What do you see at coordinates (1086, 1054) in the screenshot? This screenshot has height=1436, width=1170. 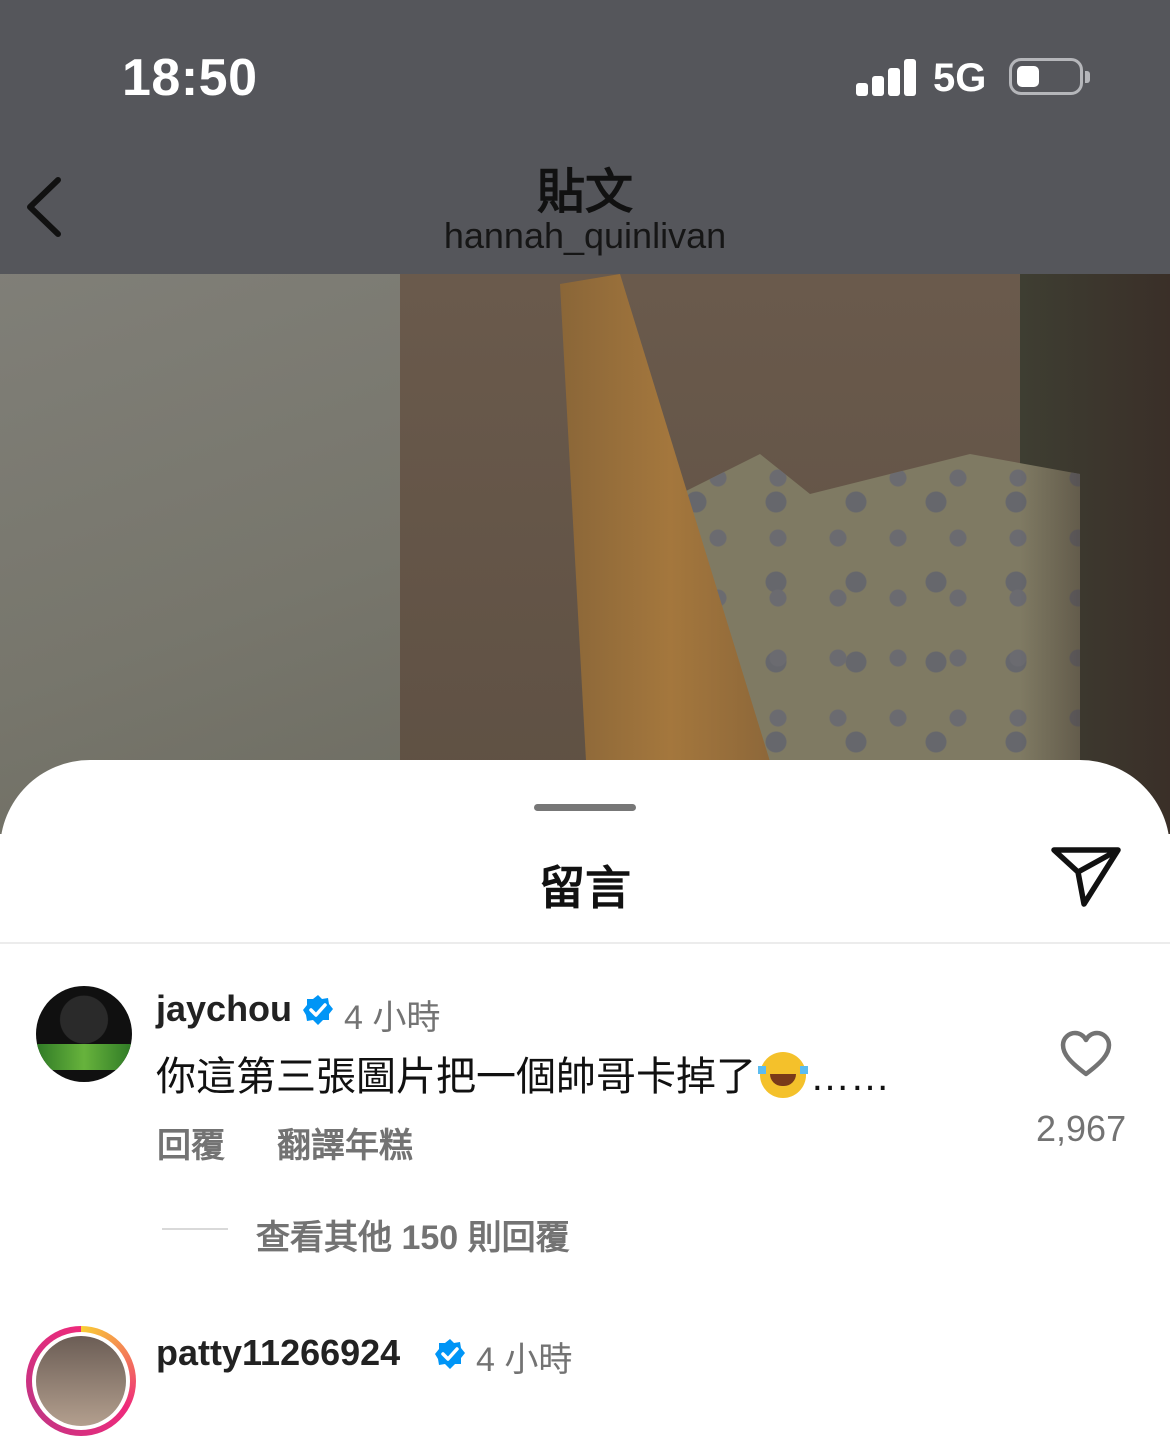 I see `like-heart-icon` at bounding box center [1086, 1054].